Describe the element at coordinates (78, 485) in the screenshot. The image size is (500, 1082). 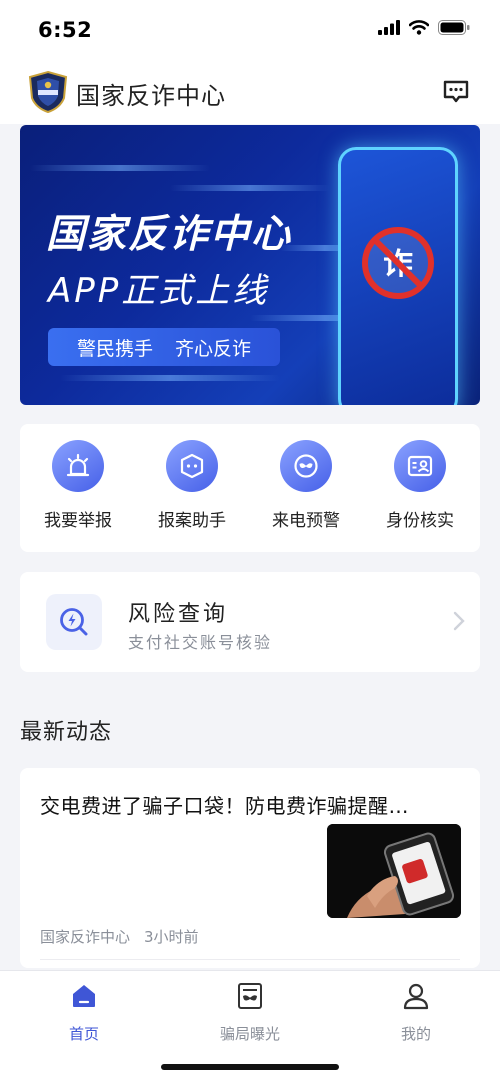
I see `quick-action-report: 我要举报` at that location.